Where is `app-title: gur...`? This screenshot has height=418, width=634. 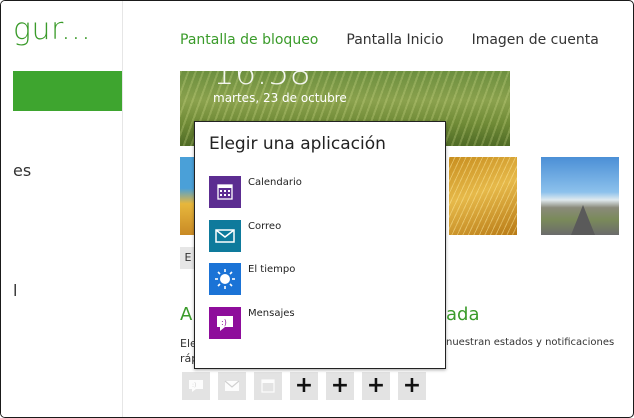
app-title: gur... is located at coordinates (52, 29).